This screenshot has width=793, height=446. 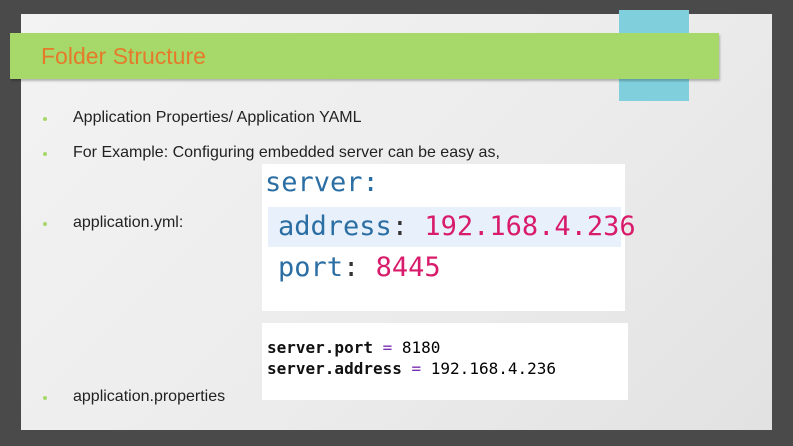 I want to click on yaml-key: server, so click(x=314, y=182).